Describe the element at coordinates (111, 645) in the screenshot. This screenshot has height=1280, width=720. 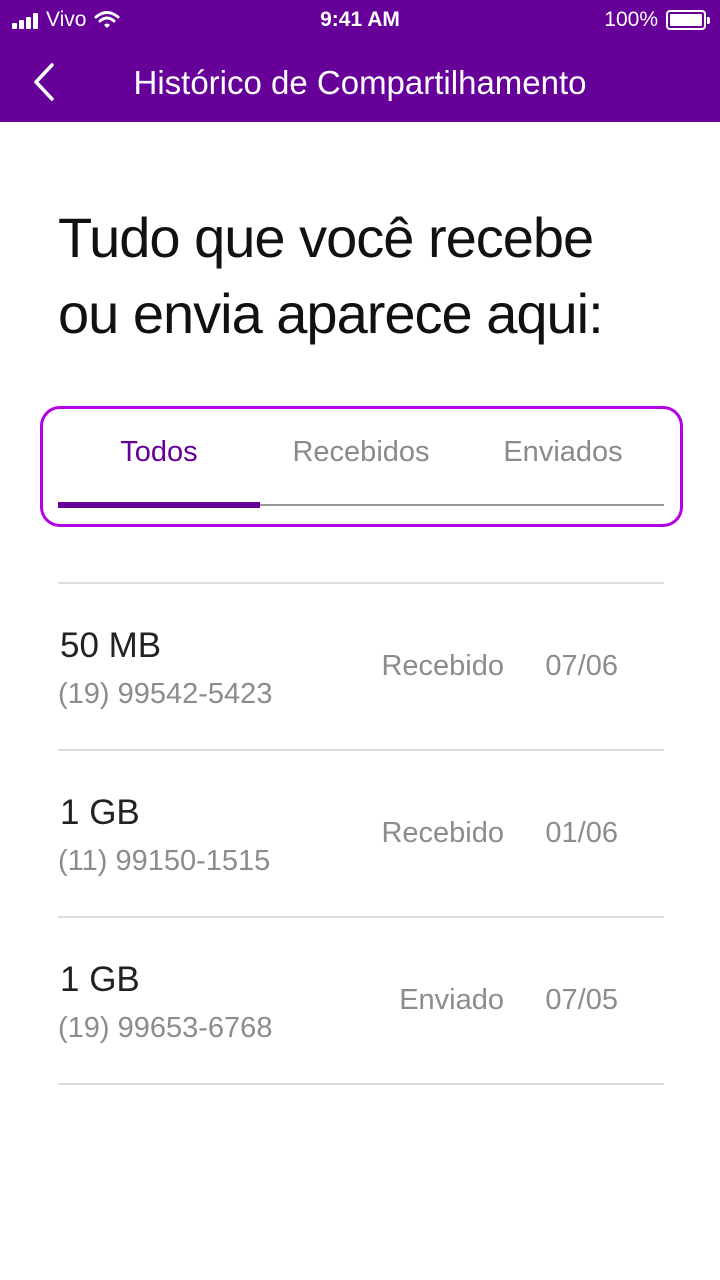
I see `item-amount: 50 MB` at that location.